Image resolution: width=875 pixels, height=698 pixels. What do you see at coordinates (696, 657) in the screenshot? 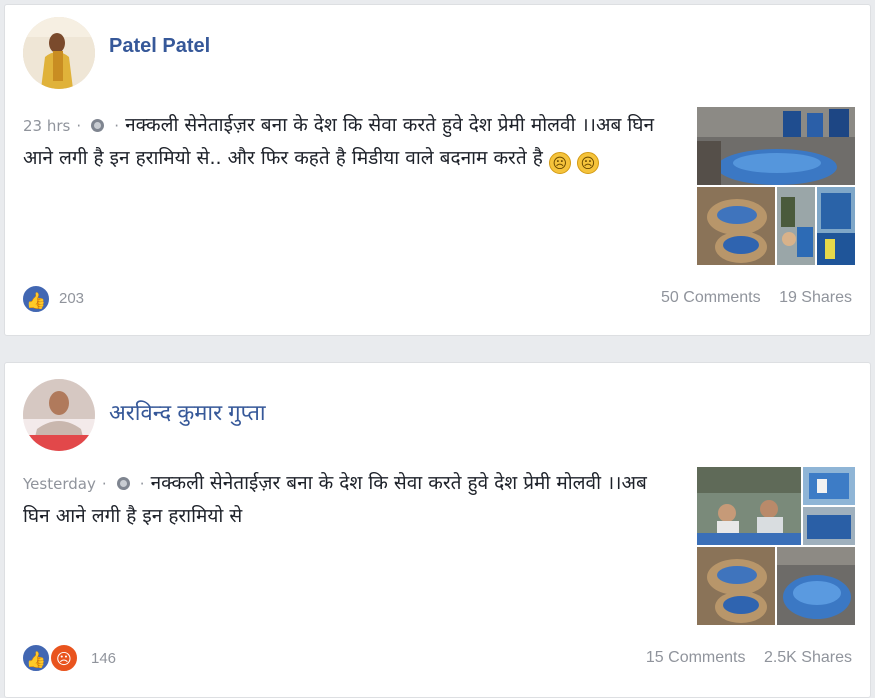
I see `comments-count: 15 Comments` at bounding box center [696, 657].